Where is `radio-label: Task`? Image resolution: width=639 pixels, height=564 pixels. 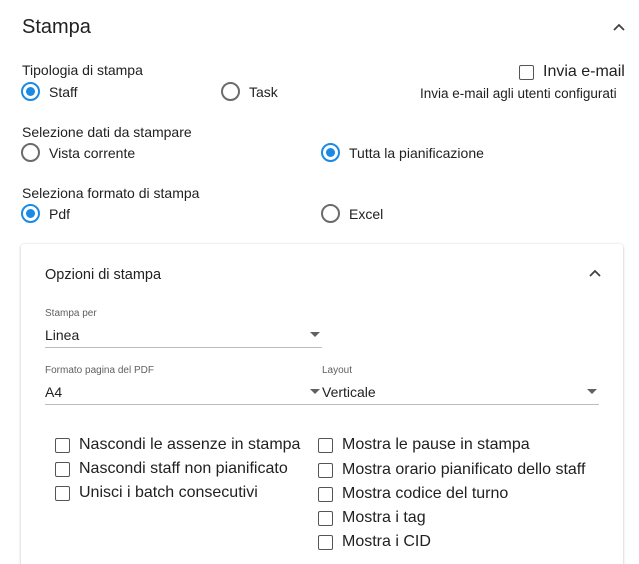 radio-label: Task is located at coordinates (263, 91).